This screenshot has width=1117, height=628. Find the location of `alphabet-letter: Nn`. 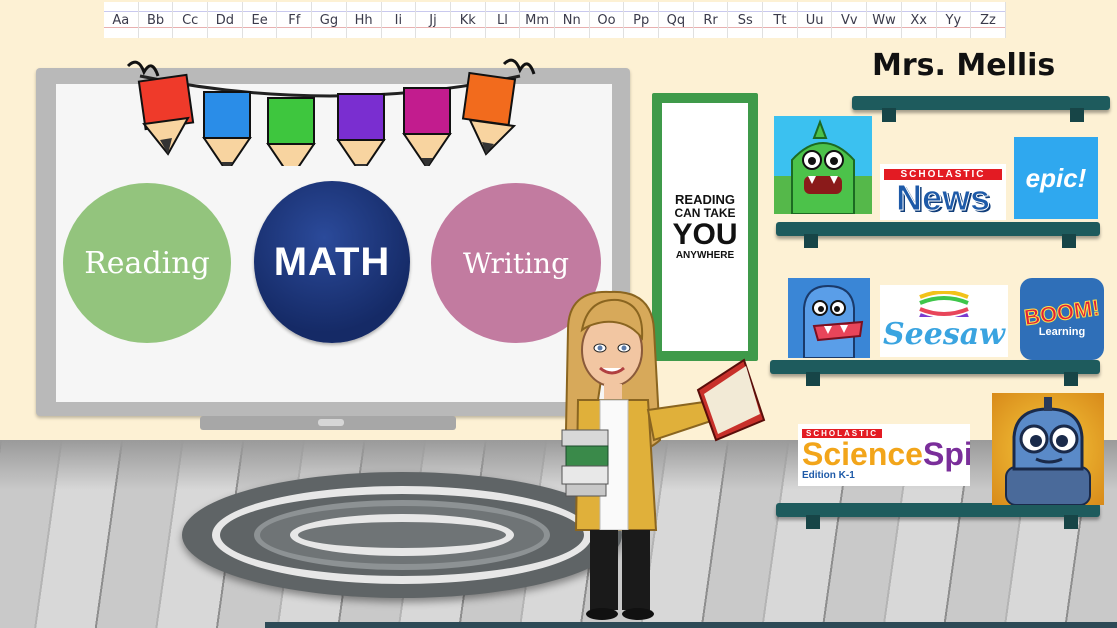

alphabet-letter: Nn is located at coordinates (572, 20).